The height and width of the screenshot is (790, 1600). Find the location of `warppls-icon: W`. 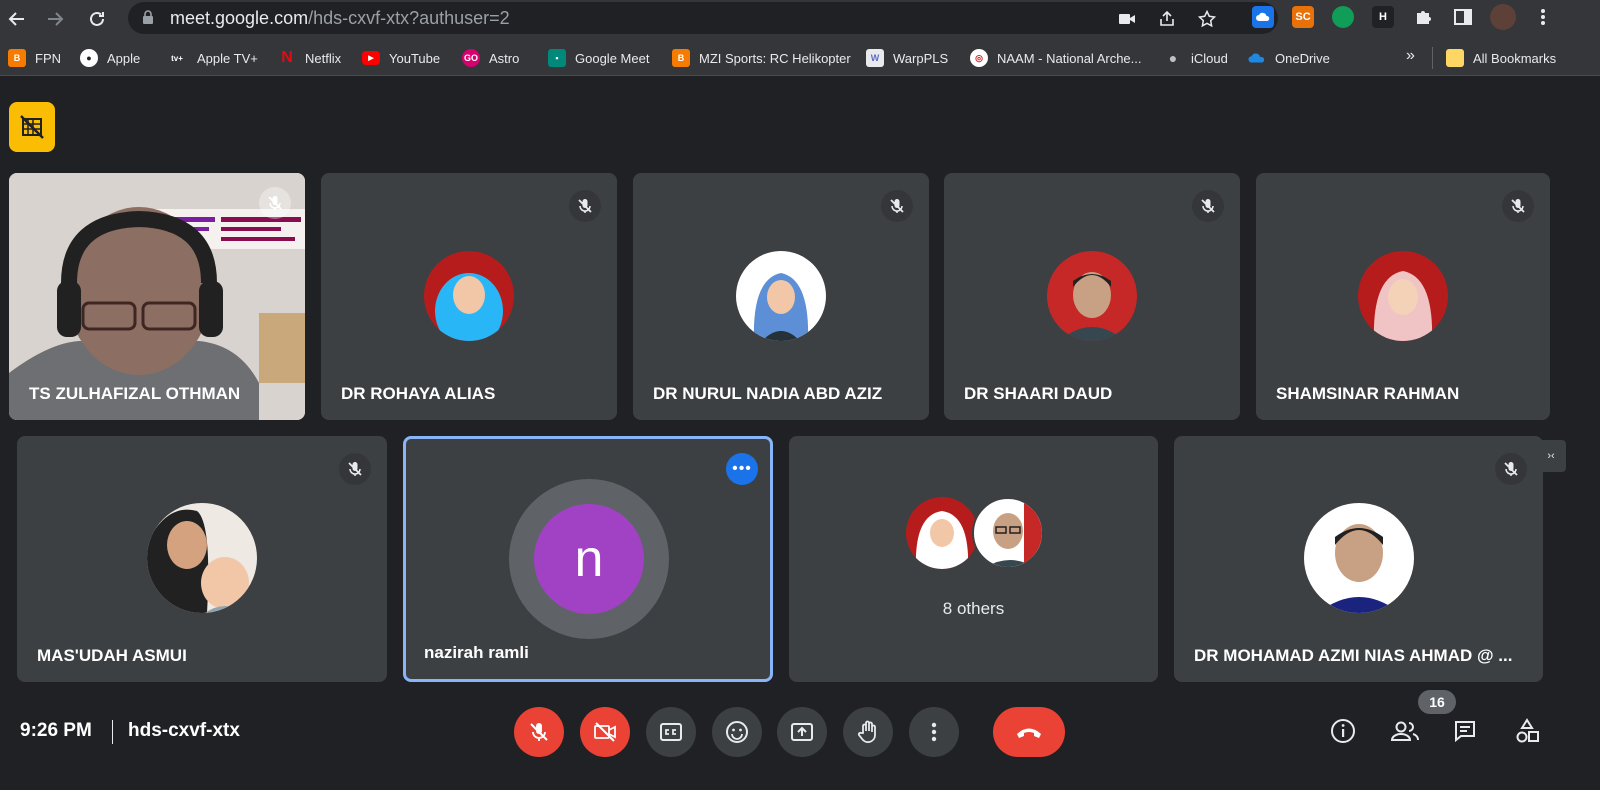

warppls-icon: W is located at coordinates (875, 58).